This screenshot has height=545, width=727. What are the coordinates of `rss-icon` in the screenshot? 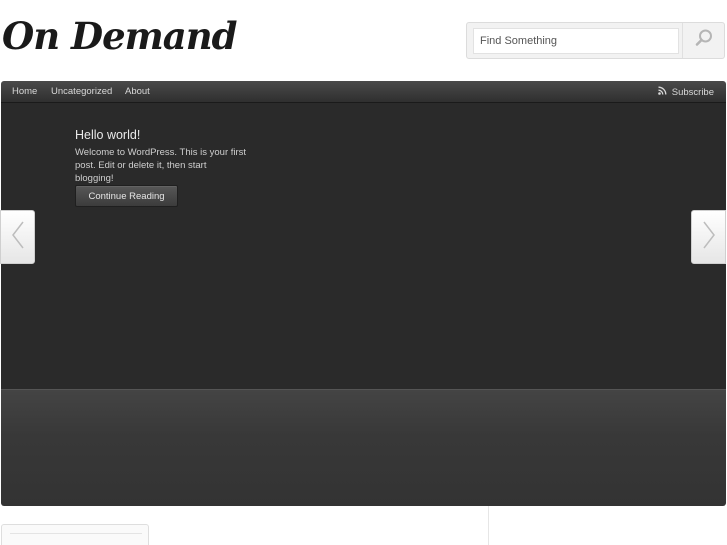 It's located at (662, 92).